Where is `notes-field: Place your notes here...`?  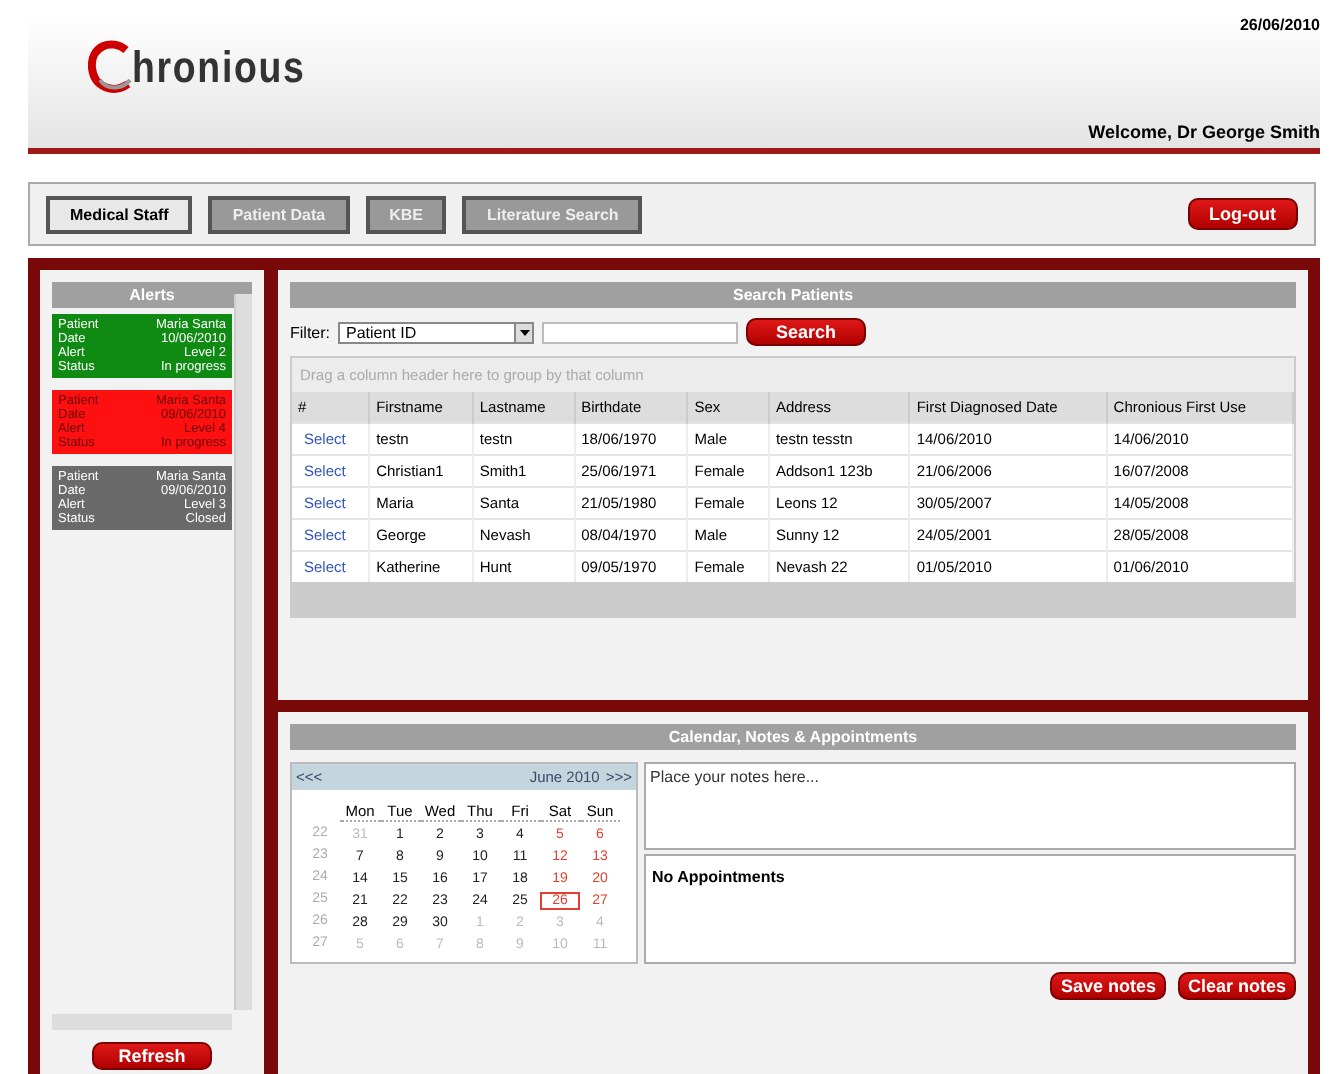 notes-field: Place your notes here... is located at coordinates (970, 806).